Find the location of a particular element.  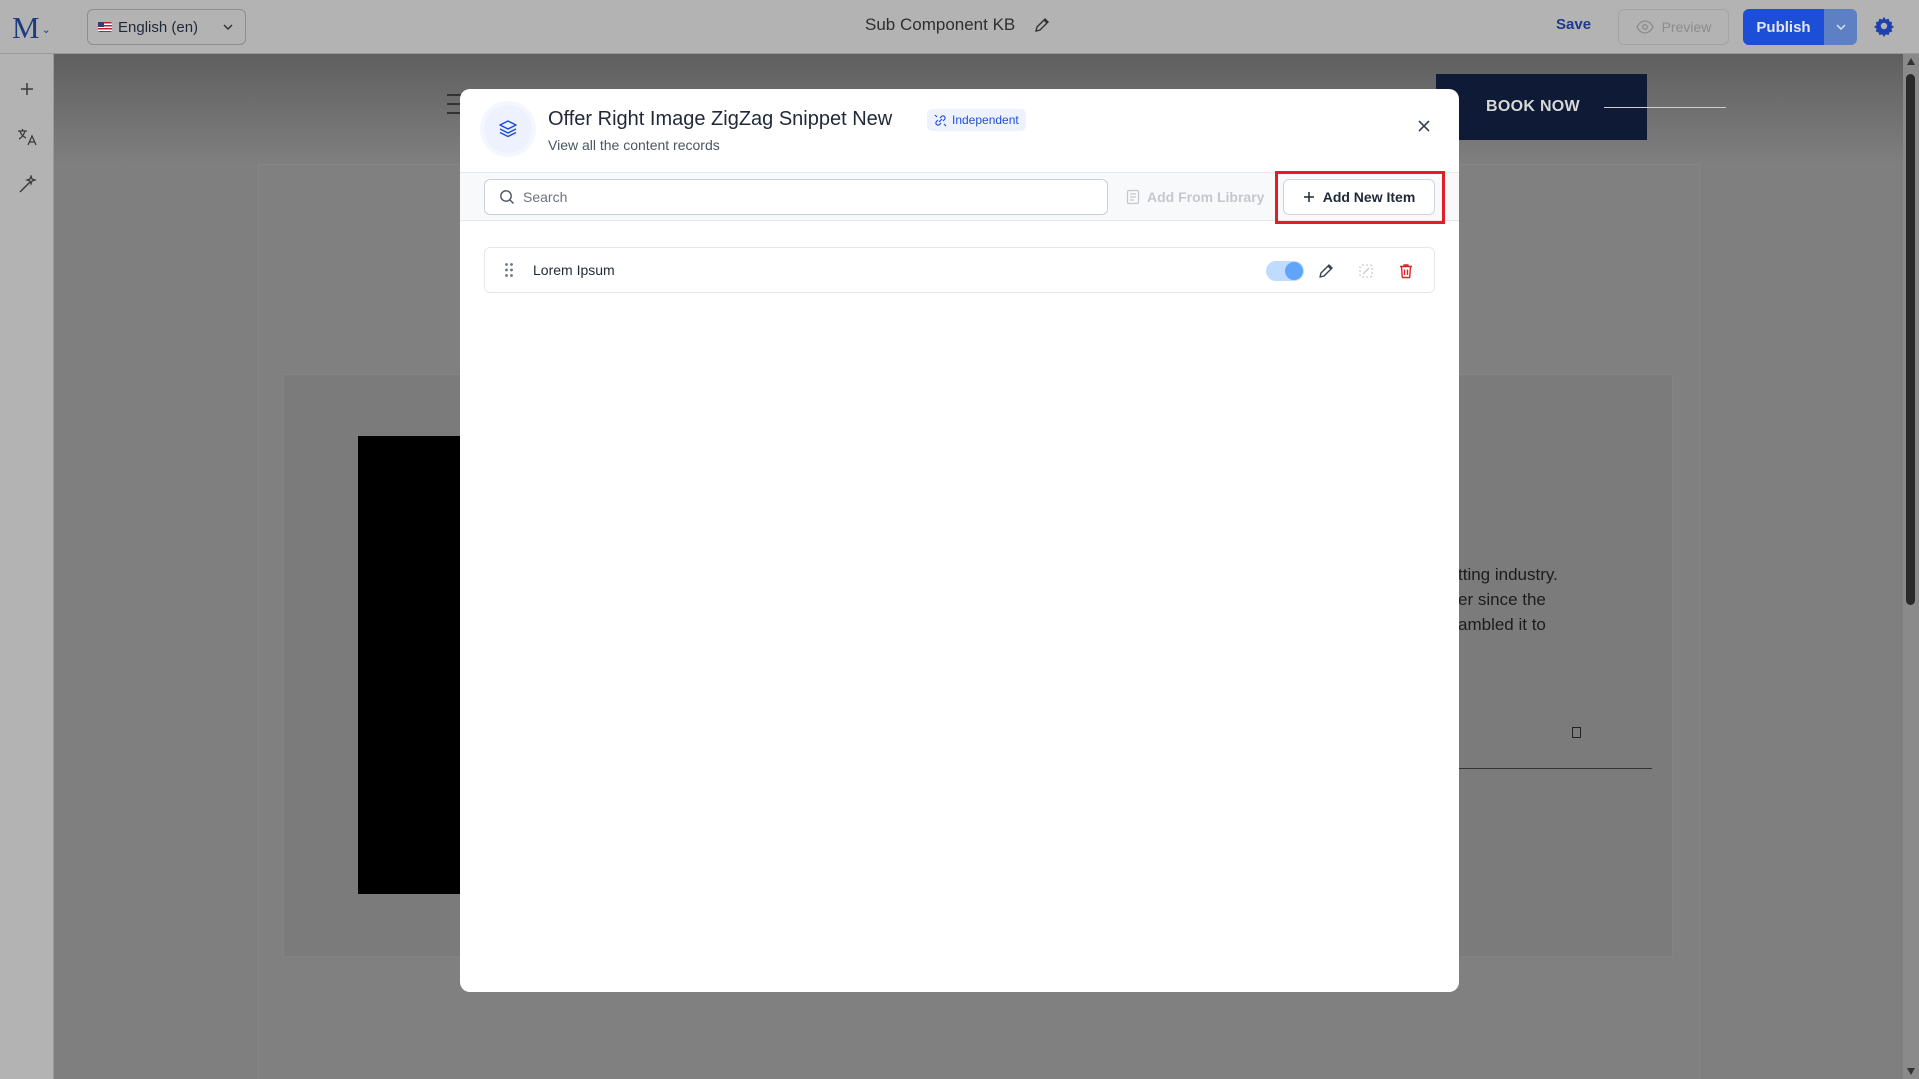

list-item: Lorem Ipsum is located at coordinates (959, 270).